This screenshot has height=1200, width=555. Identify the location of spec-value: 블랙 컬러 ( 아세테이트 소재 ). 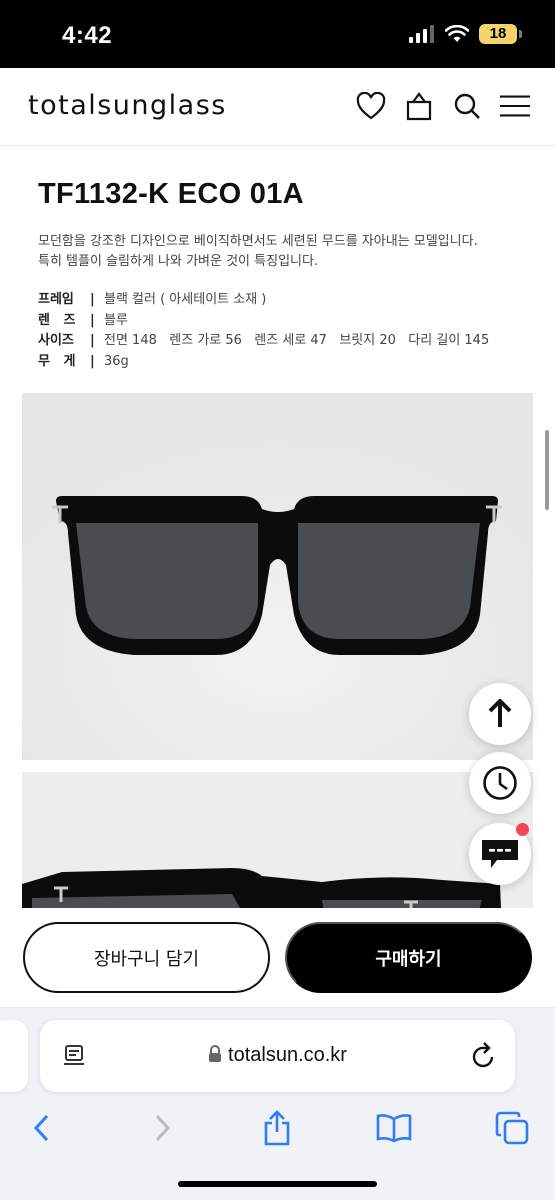
(185, 299).